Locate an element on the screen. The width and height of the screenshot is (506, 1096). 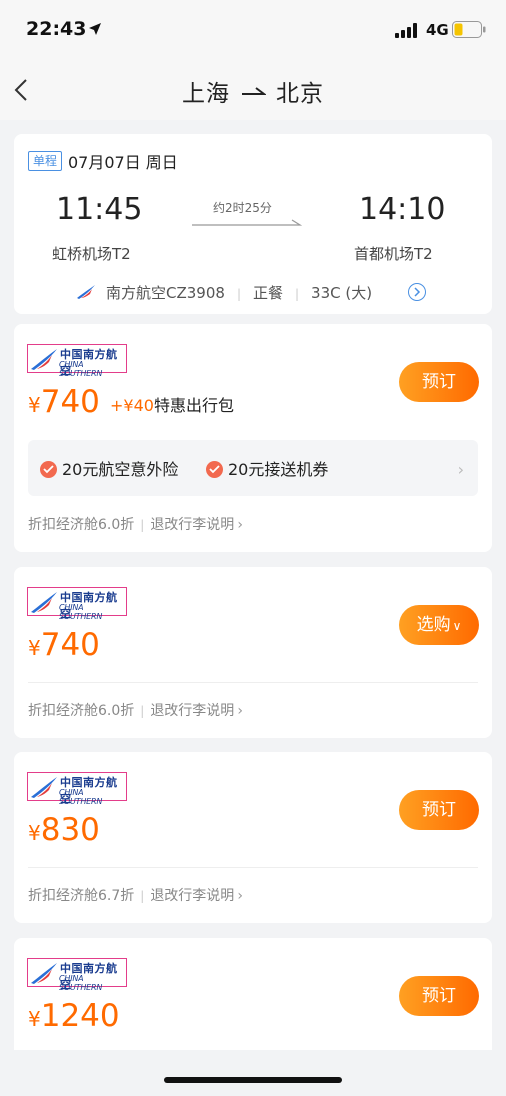
flight-detail-row: 南方航空CZ3908 | 正餐 | 33C (大) is located at coordinates (224, 292).